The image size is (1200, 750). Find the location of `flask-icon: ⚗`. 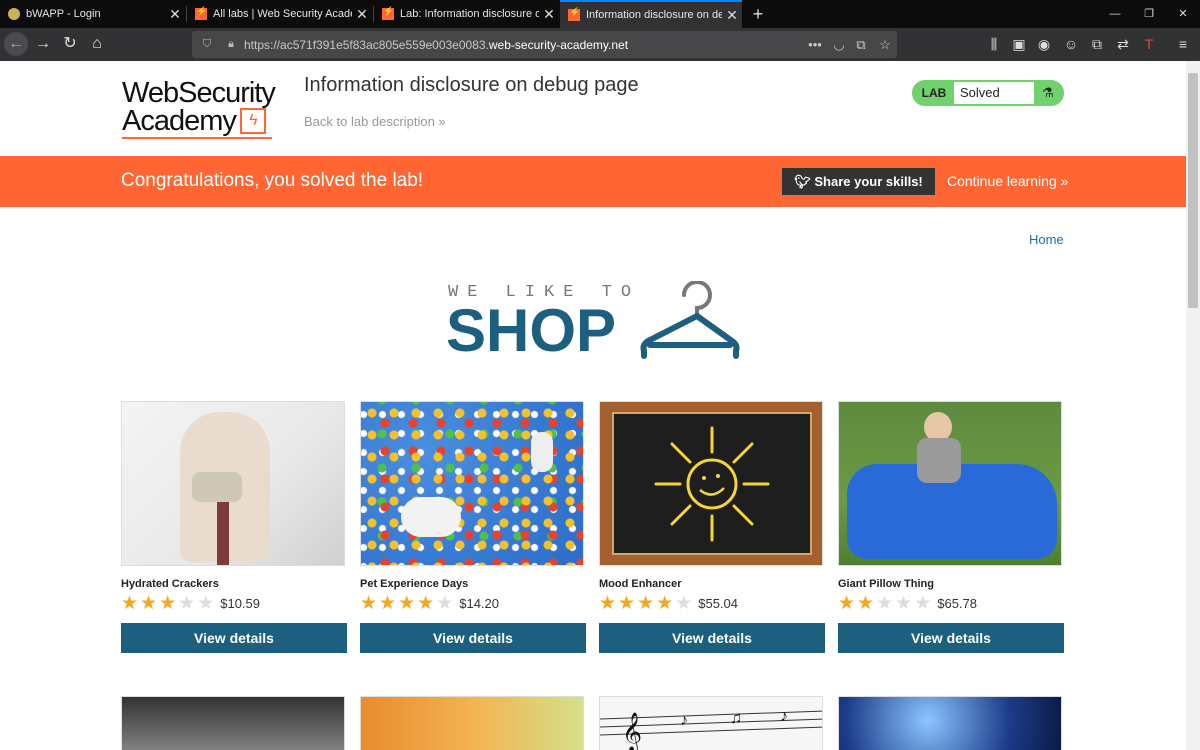

flask-icon: ⚗ is located at coordinates (1048, 92).